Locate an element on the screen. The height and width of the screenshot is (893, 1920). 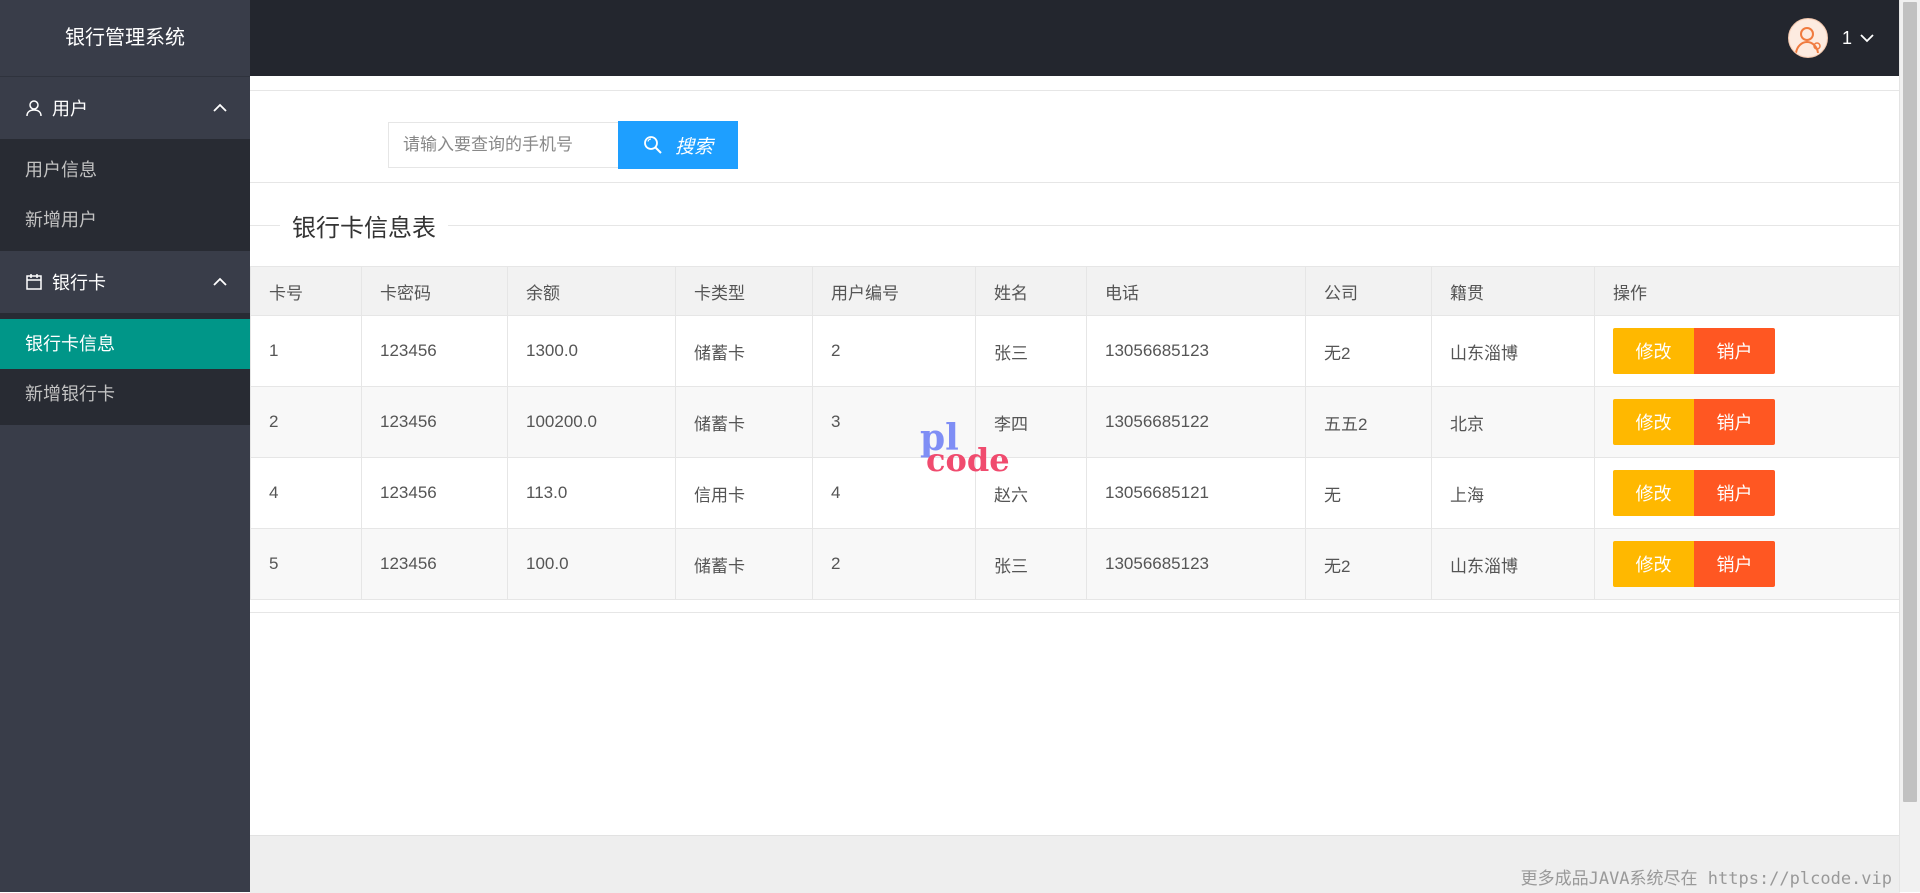
column-header: 卡密码 is located at coordinates (434, 291).